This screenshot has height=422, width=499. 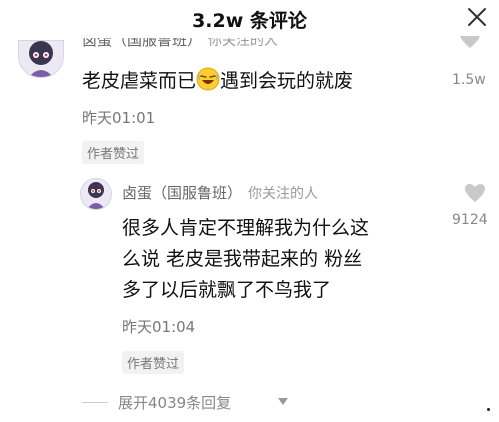 I want to click on comment-text: 很多人肯定不理解我为什么这 么说 老皮是我带起来的 粉丝 多了以后就飘了不鸟我了, so click(x=289, y=259).